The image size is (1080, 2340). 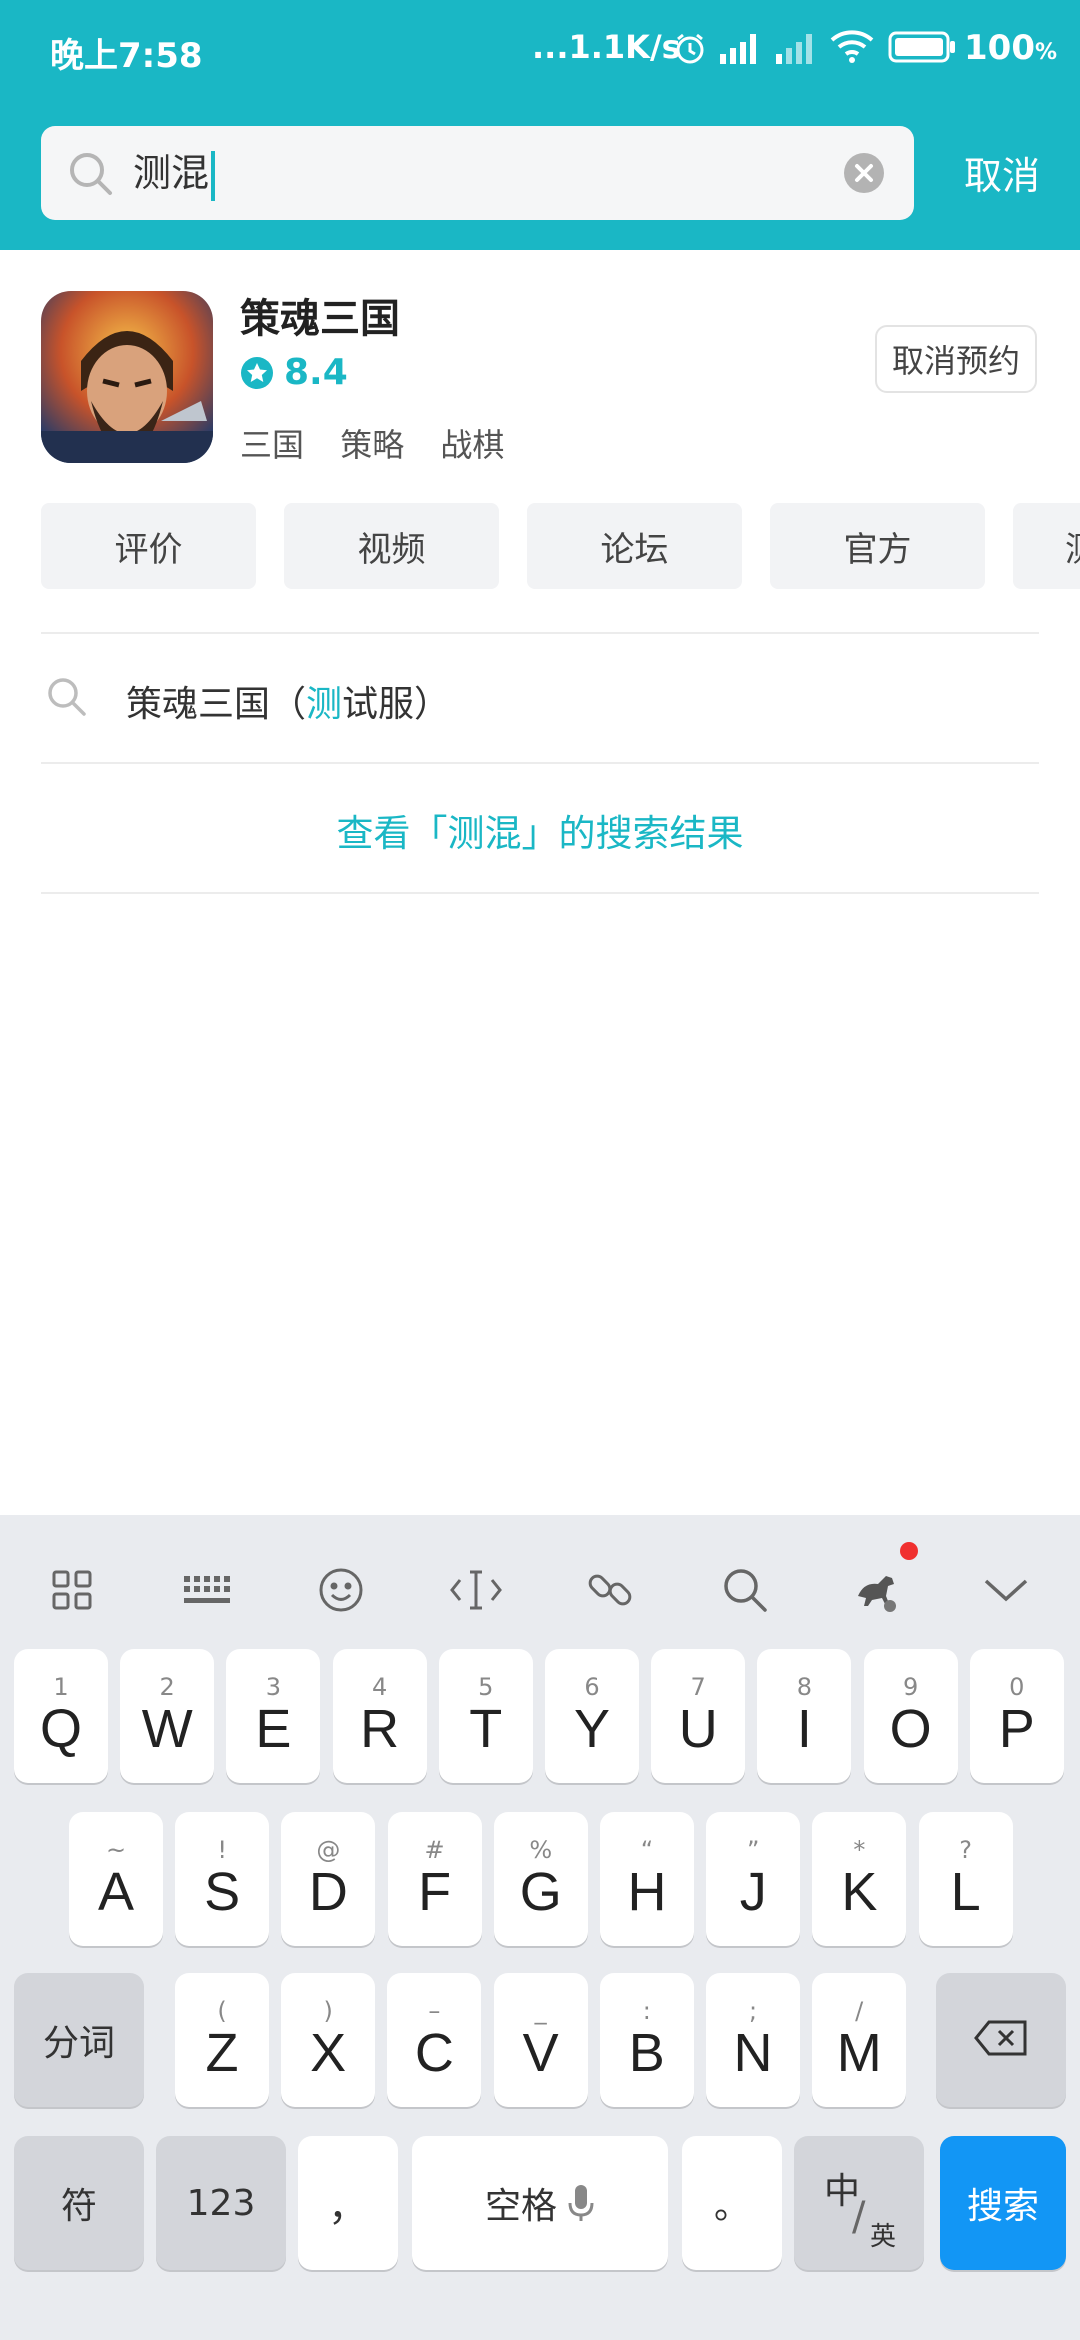 What do you see at coordinates (222, 2011) in the screenshot?
I see `key-secondary-label: (` at bounding box center [222, 2011].